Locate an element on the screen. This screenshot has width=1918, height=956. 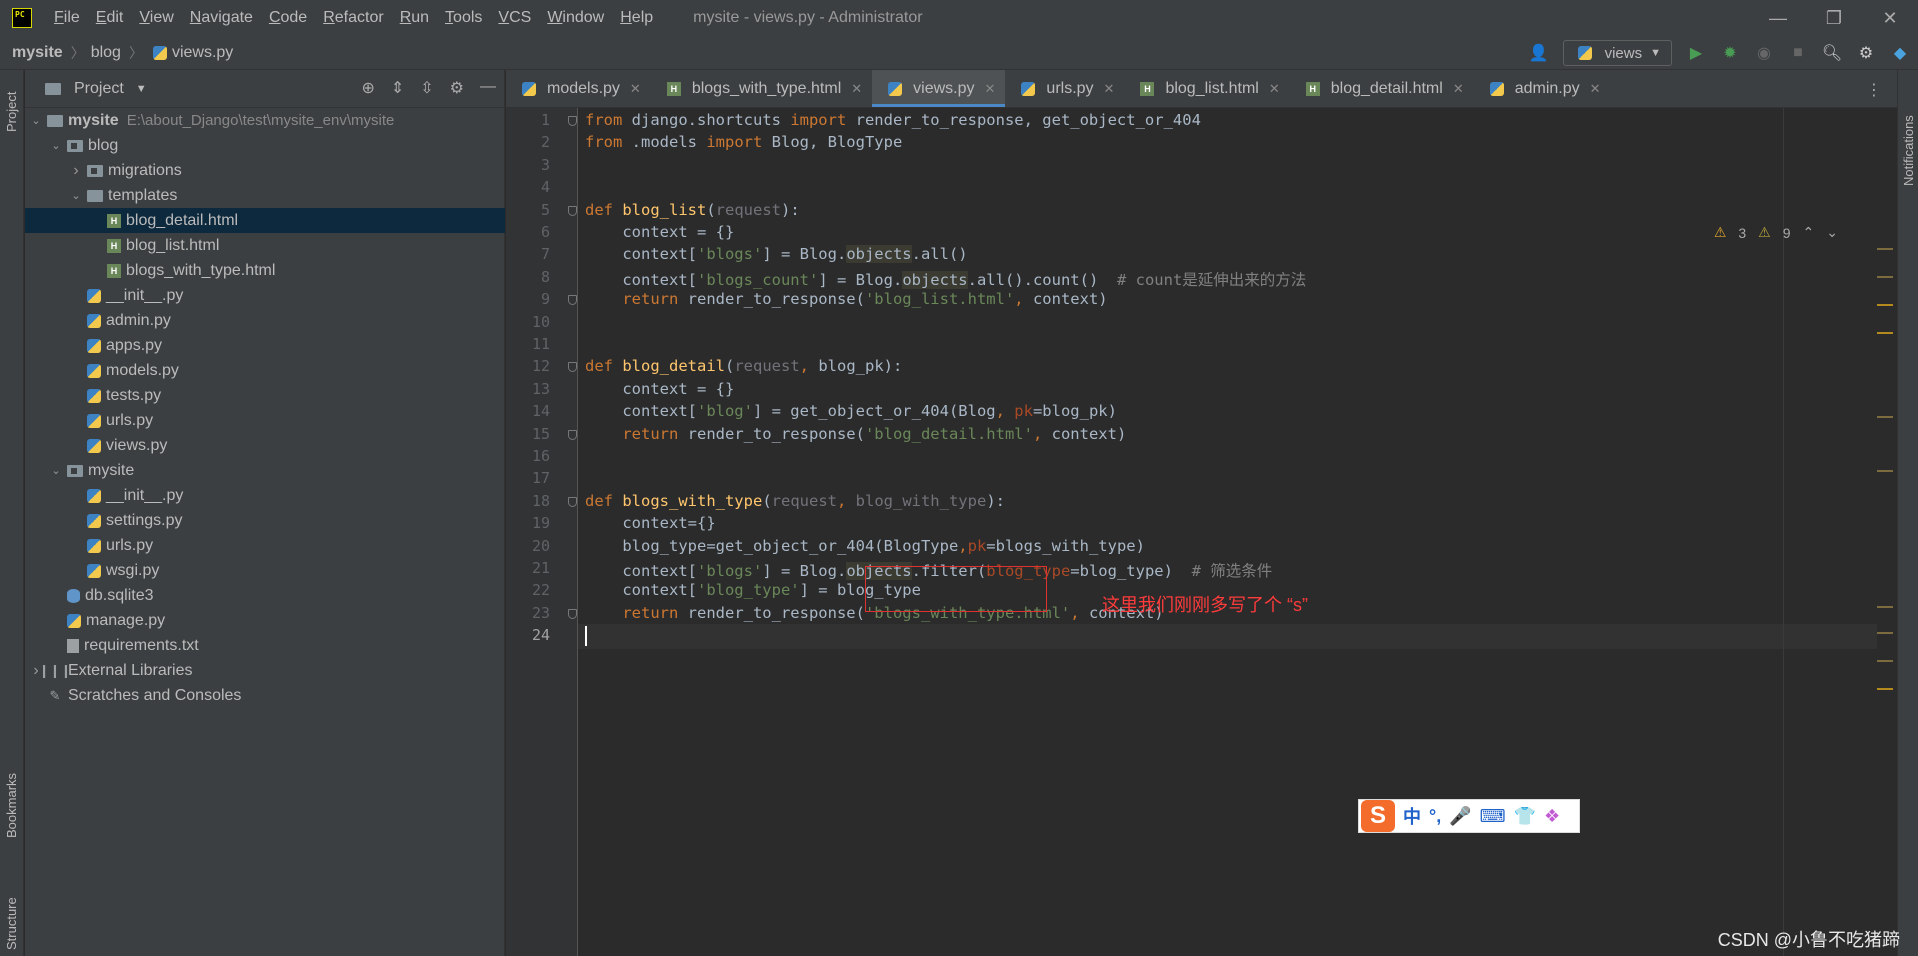
expand-all-icon: ⇕ is located at coordinates (397, 88).